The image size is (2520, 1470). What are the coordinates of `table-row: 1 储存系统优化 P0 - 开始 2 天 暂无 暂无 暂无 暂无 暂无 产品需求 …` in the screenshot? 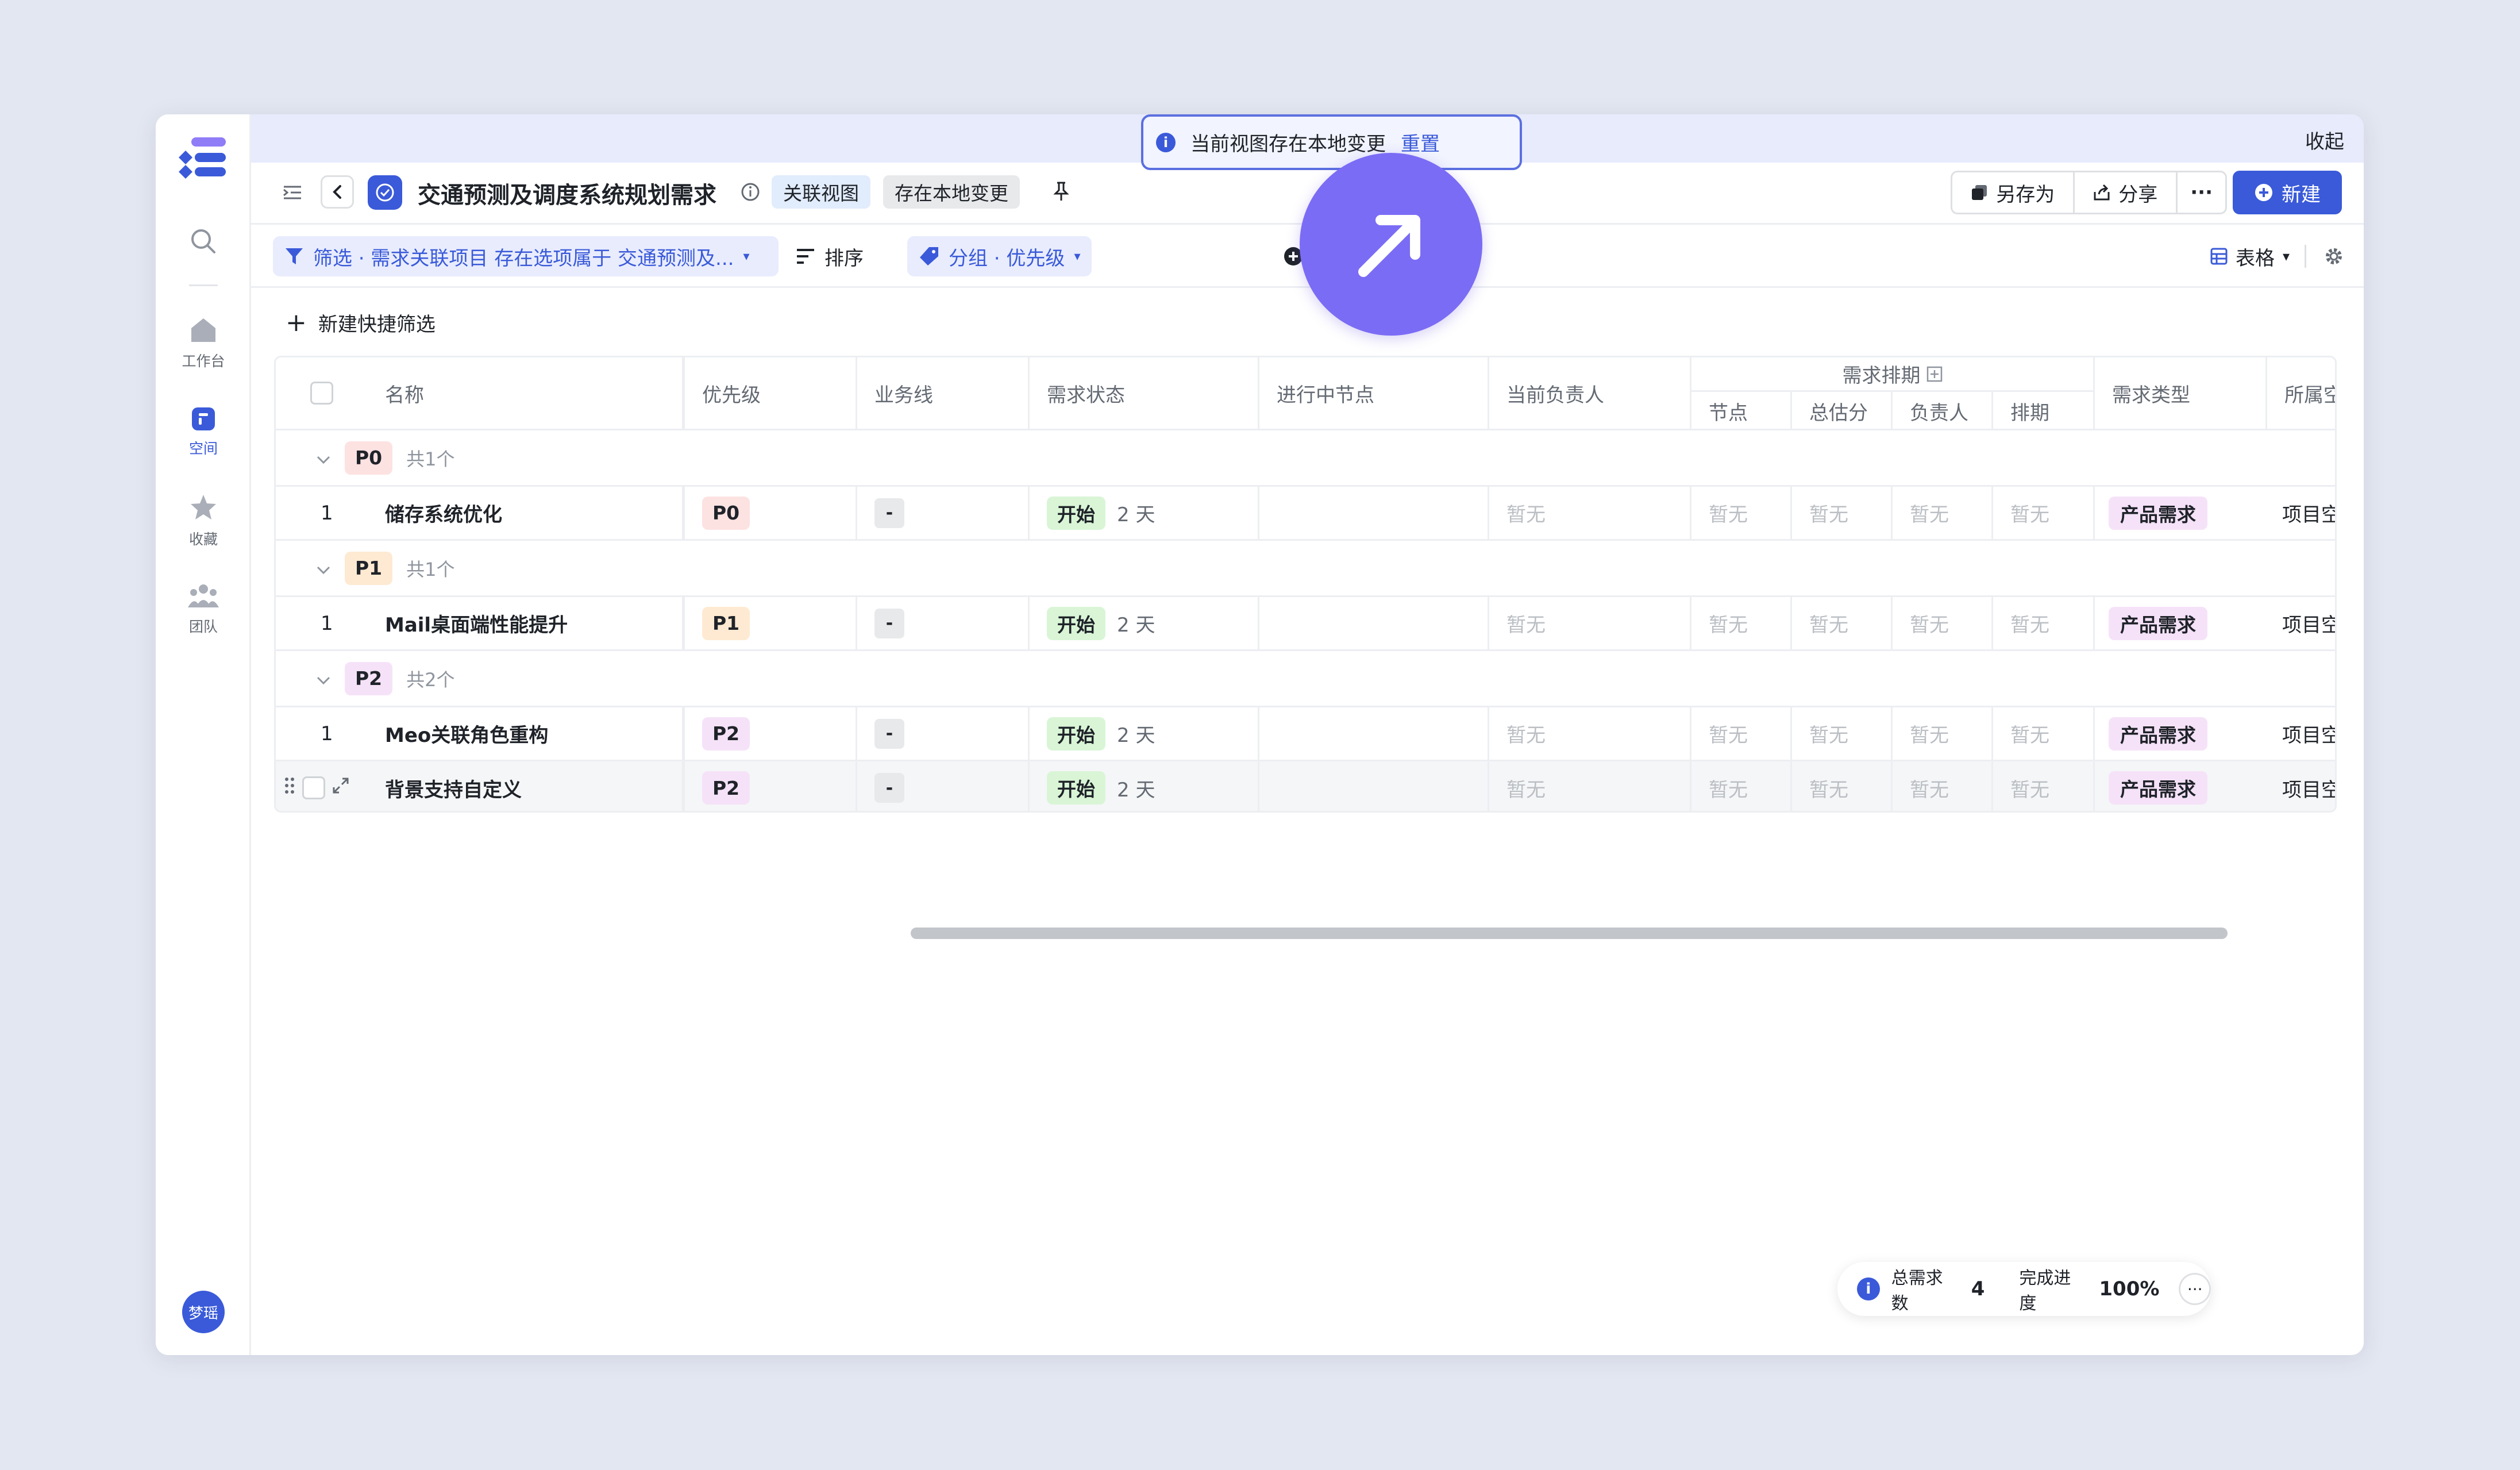 It's located at (1305, 514).